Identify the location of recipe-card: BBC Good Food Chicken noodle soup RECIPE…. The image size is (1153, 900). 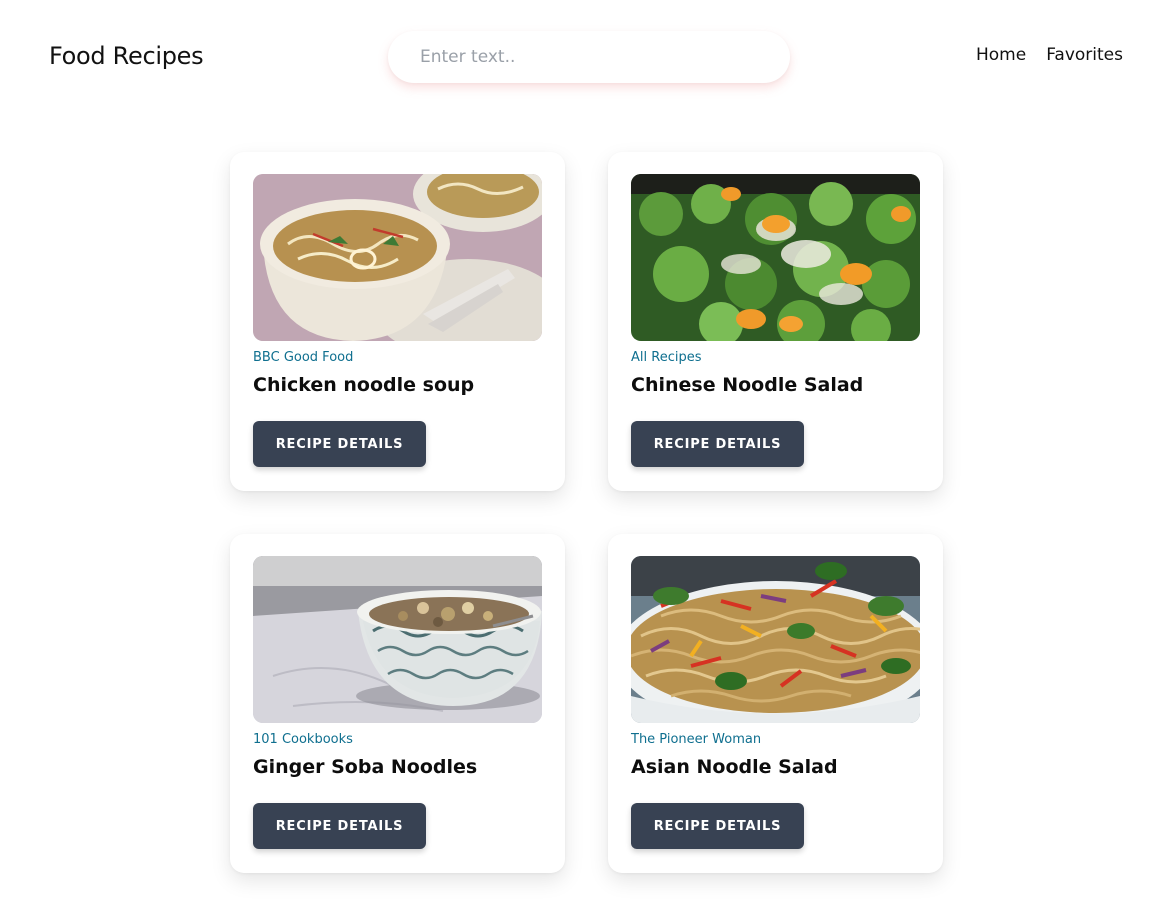
(397, 321).